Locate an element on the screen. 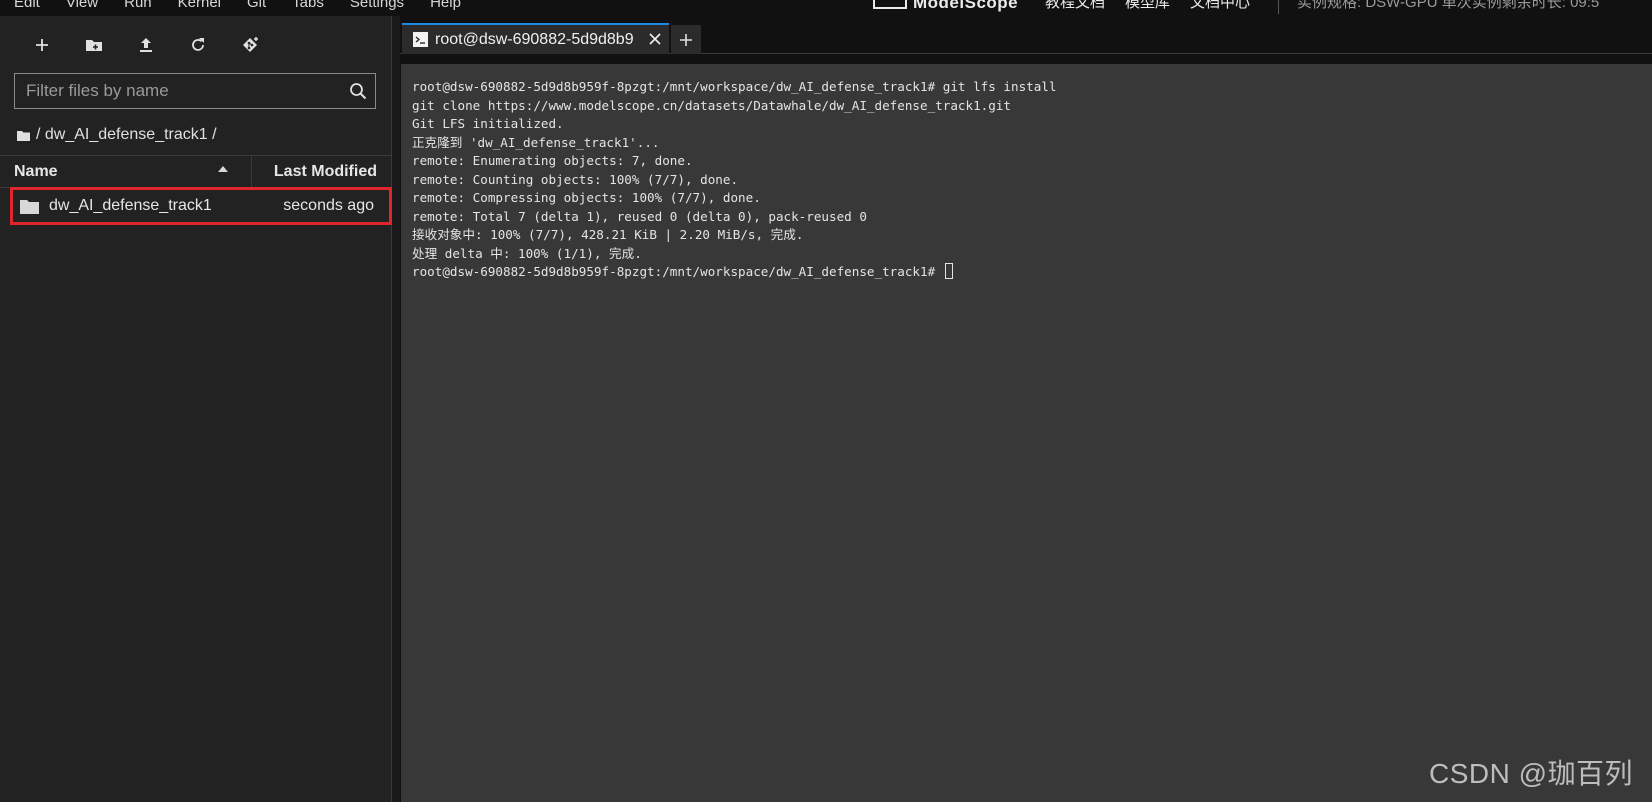 The height and width of the screenshot is (802, 1652). git-clone-icon is located at coordinates (250, 44).